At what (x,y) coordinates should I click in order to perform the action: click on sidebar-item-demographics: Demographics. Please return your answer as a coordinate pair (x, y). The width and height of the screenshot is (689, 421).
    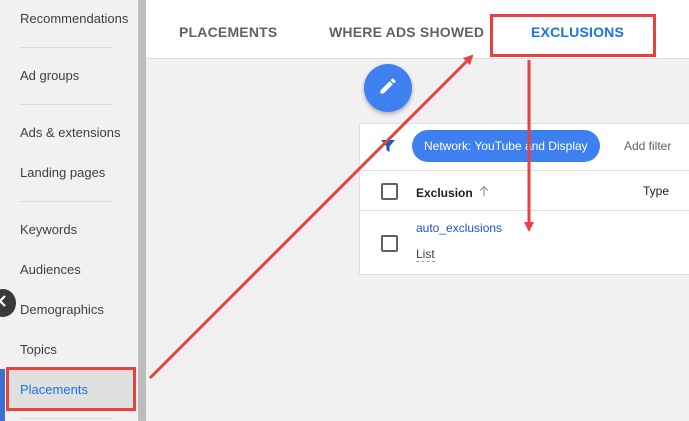
    Looking at the image, I should click on (62, 309).